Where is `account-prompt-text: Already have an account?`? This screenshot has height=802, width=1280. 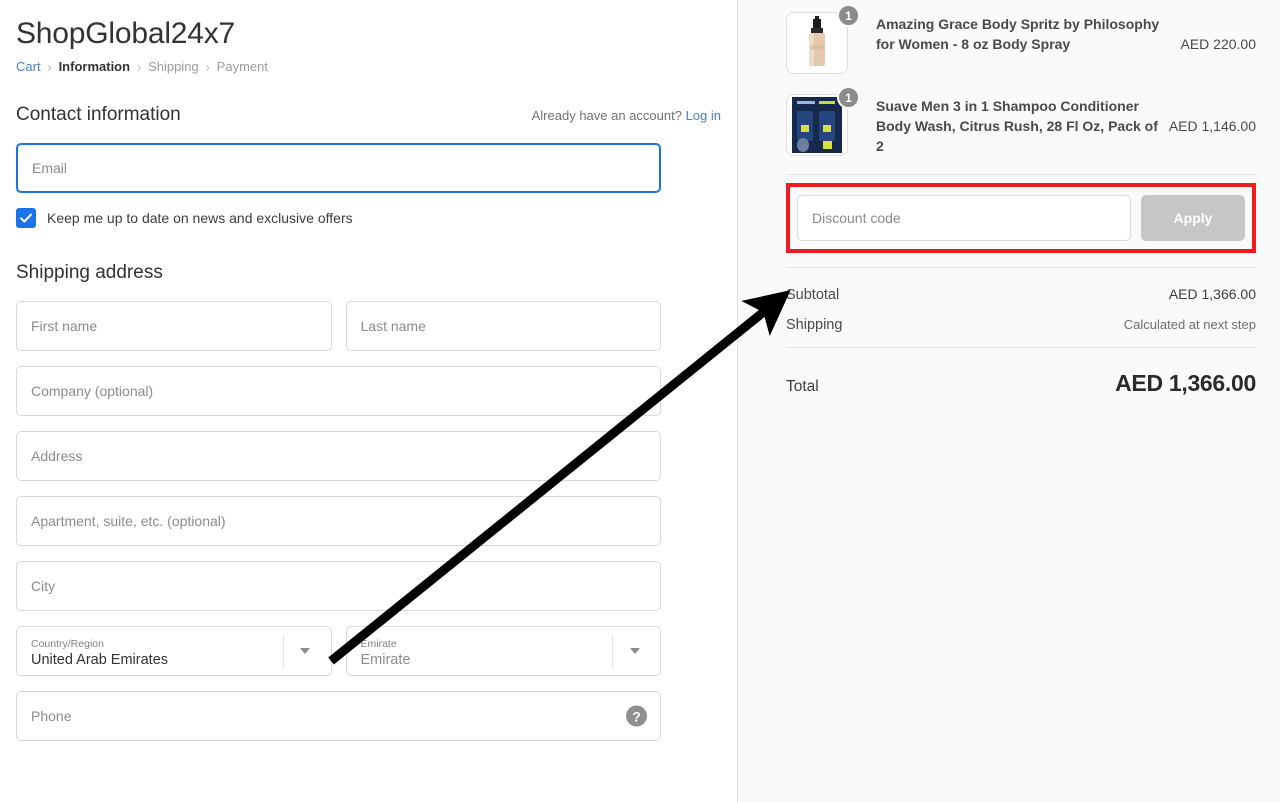 account-prompt-text: Already have an account? is located at coordinates (606, 115).